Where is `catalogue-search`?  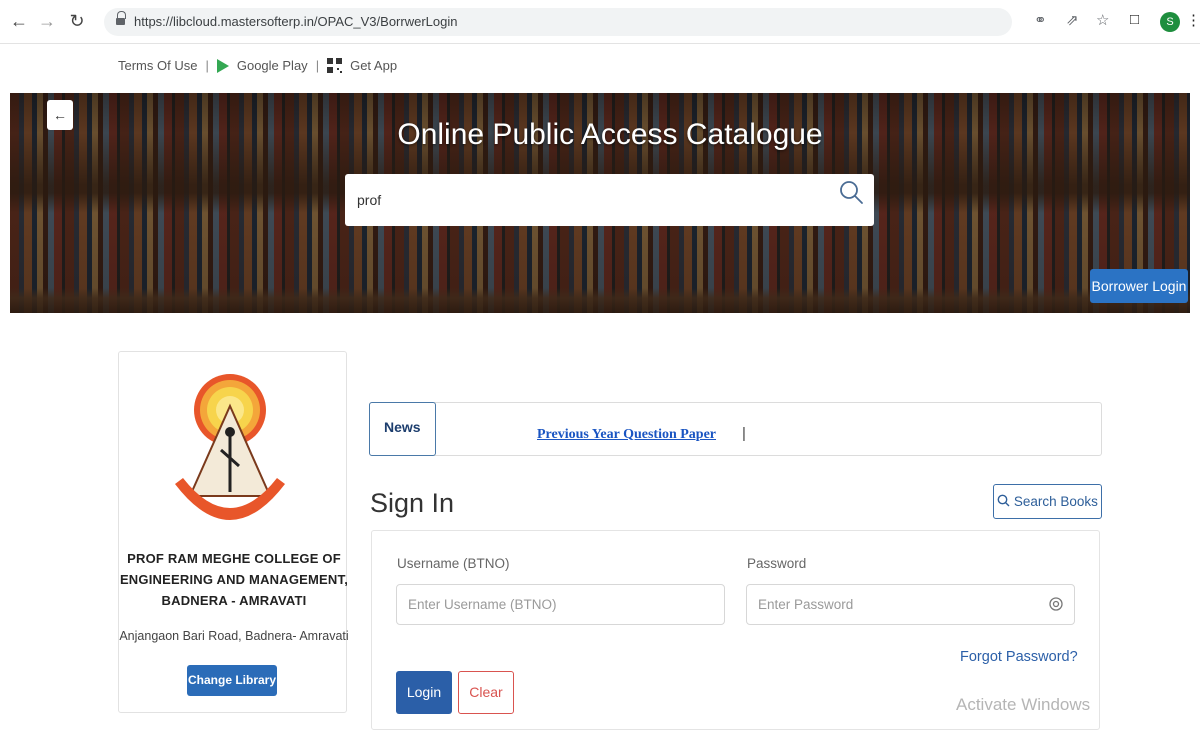 catalogue-search is located at coordinates (609, 200).